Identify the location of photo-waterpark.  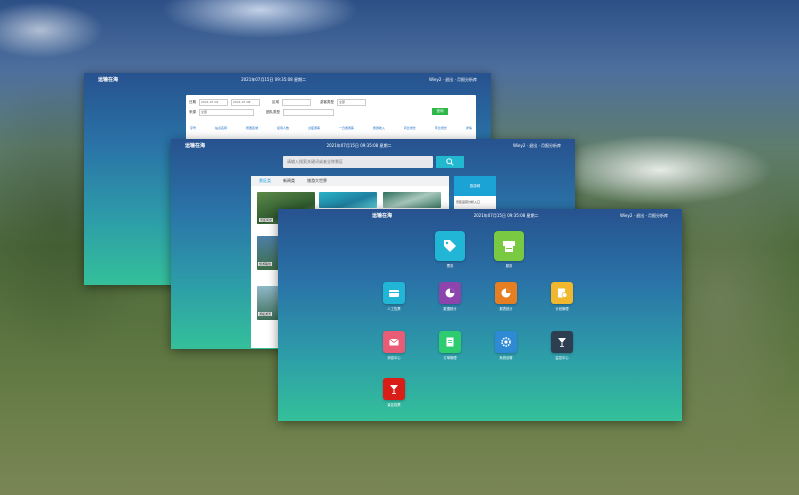
(348, 200).